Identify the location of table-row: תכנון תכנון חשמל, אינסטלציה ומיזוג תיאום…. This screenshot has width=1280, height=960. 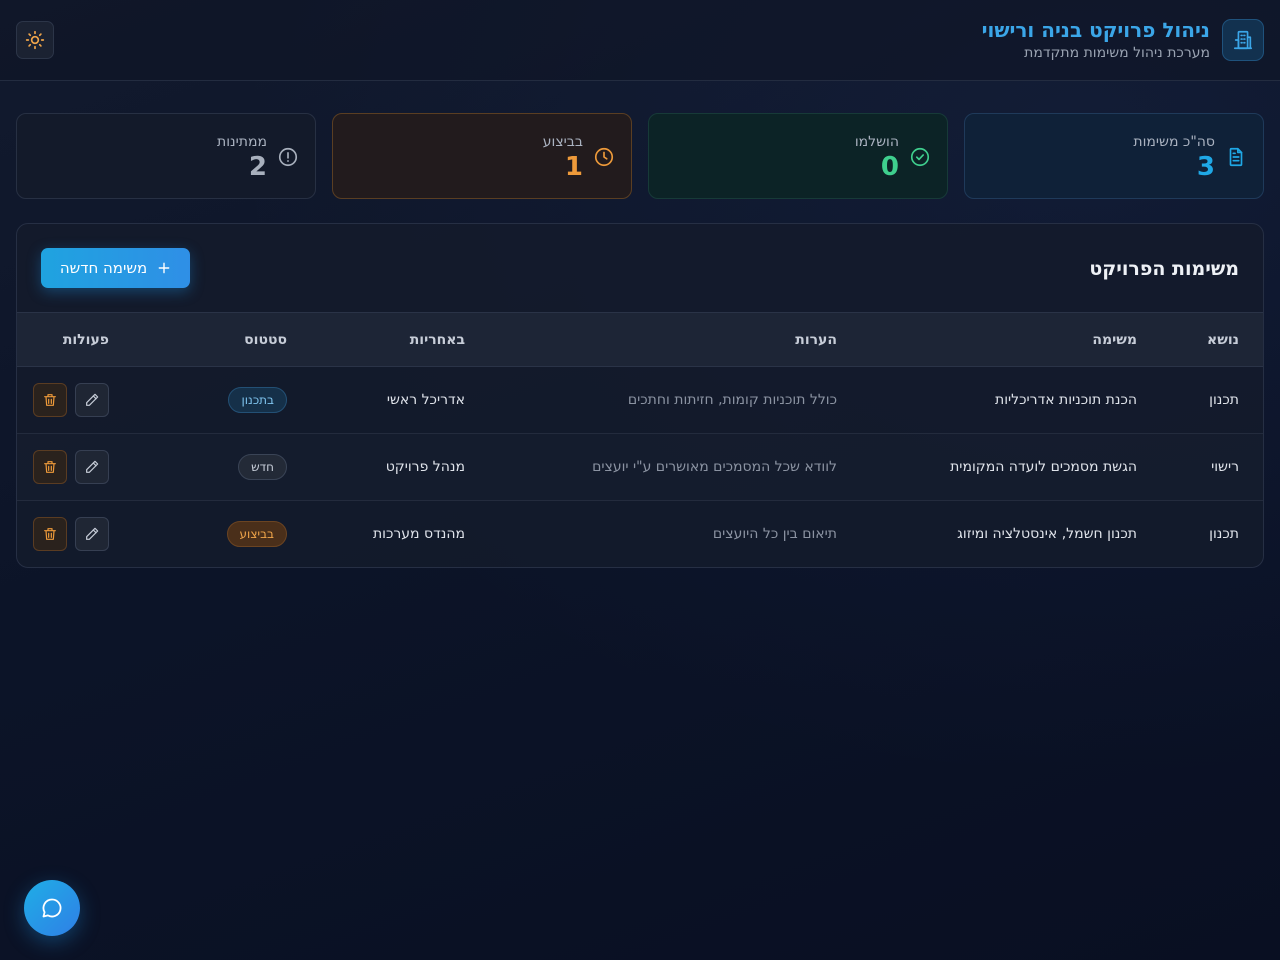
(640, 534).